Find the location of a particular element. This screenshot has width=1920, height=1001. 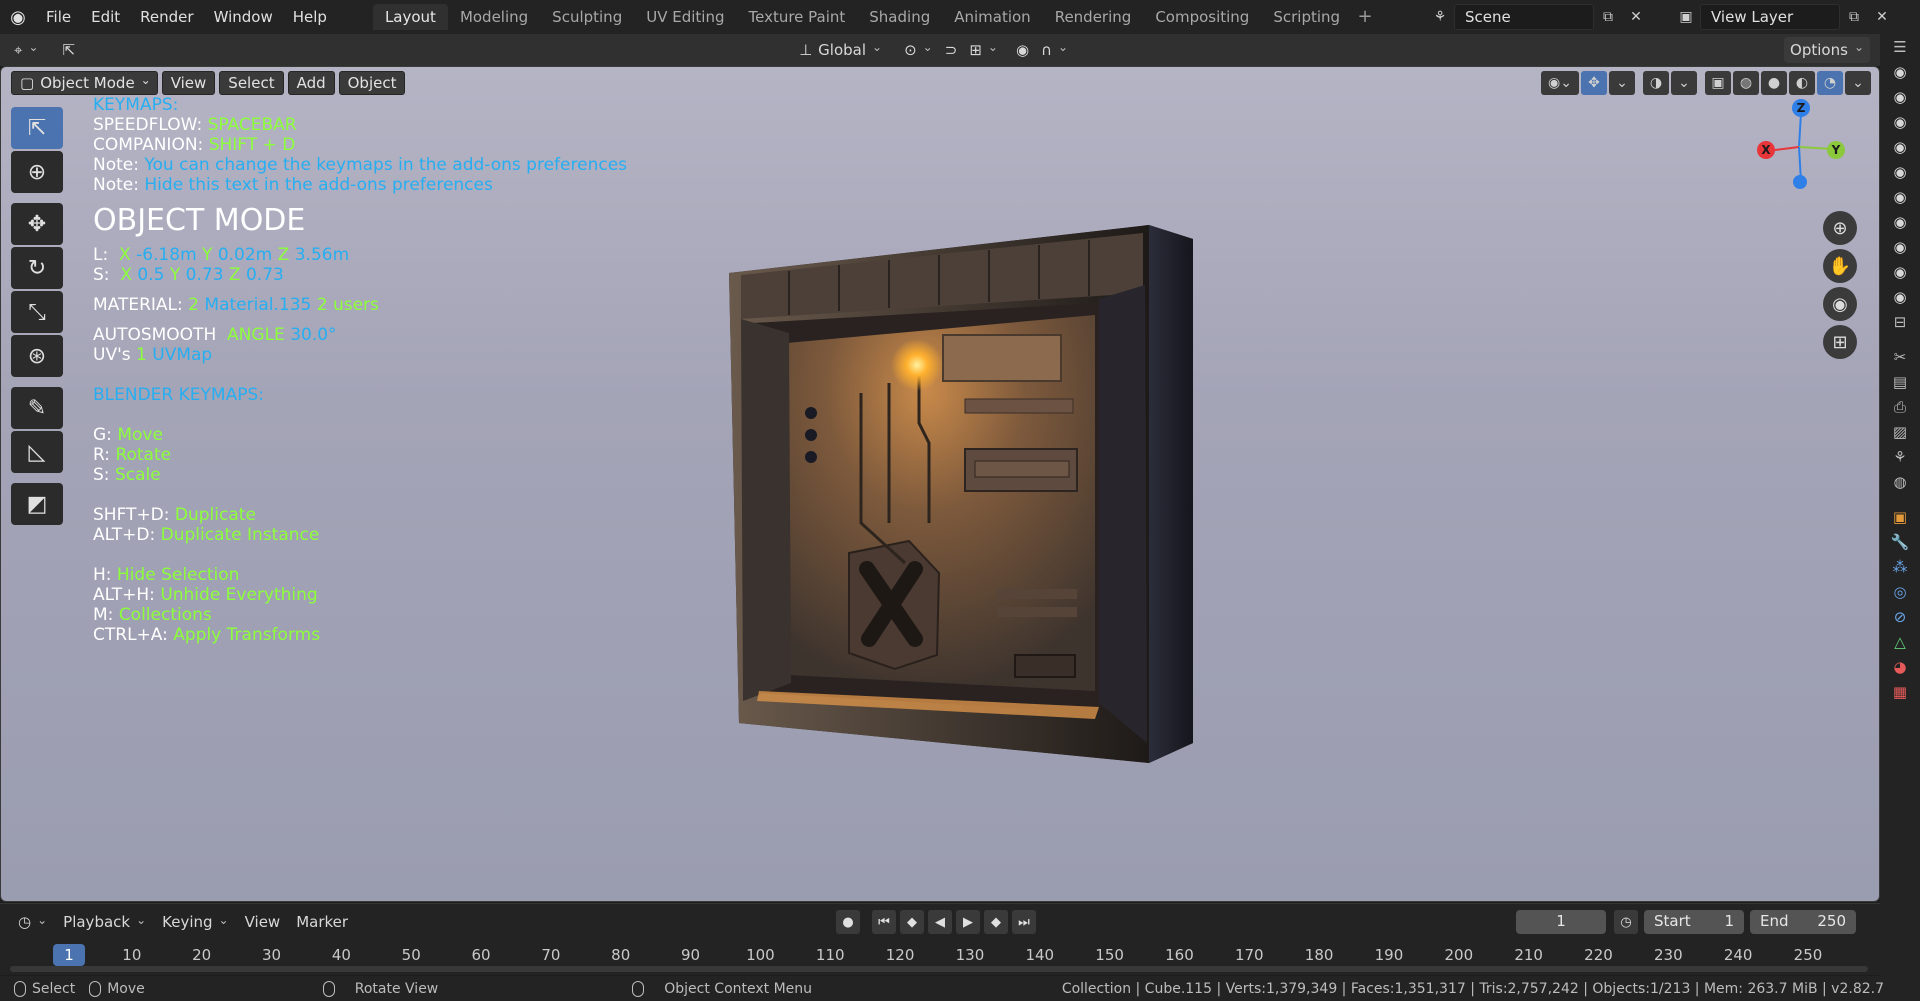

proportional-edit-icon: ◉ is located at coordinates (1022, 50).